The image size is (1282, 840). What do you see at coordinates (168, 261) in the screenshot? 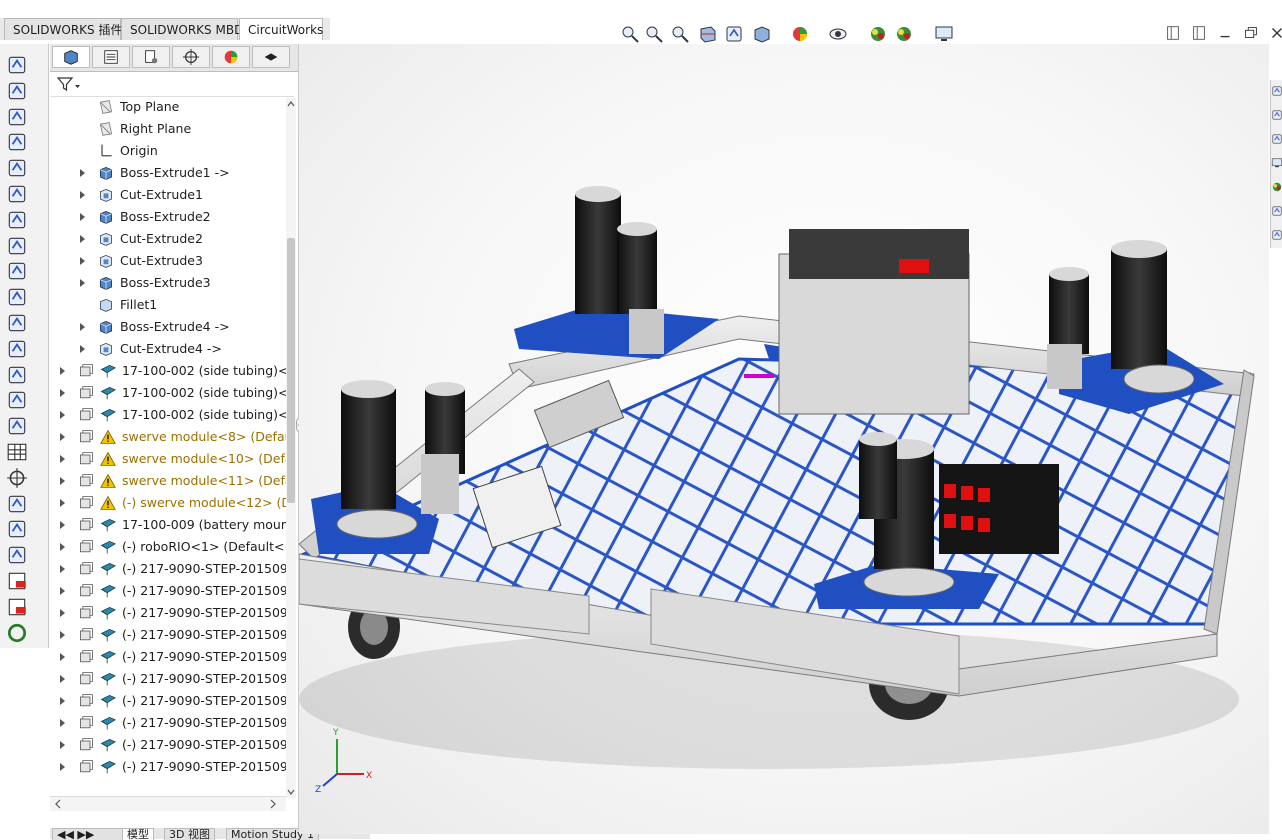
I see `tree-item: Cut-Extrude3` at bounding box center [168, 261].